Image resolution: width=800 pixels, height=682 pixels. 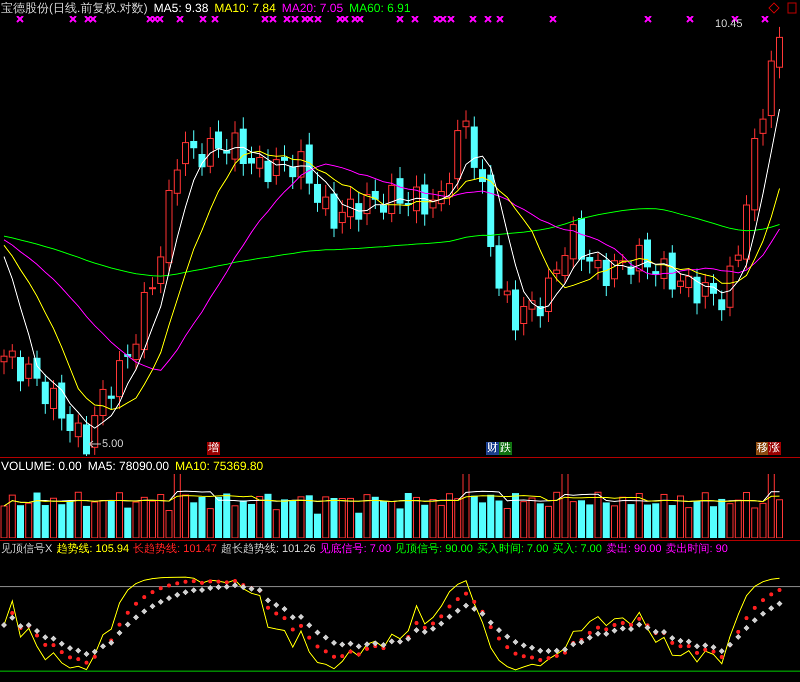 What do you see at coordinates (268, 549) in the screenshot?
I see `indicator-label: 超长趋势线: 101.26` at bounding box center [268, 549].